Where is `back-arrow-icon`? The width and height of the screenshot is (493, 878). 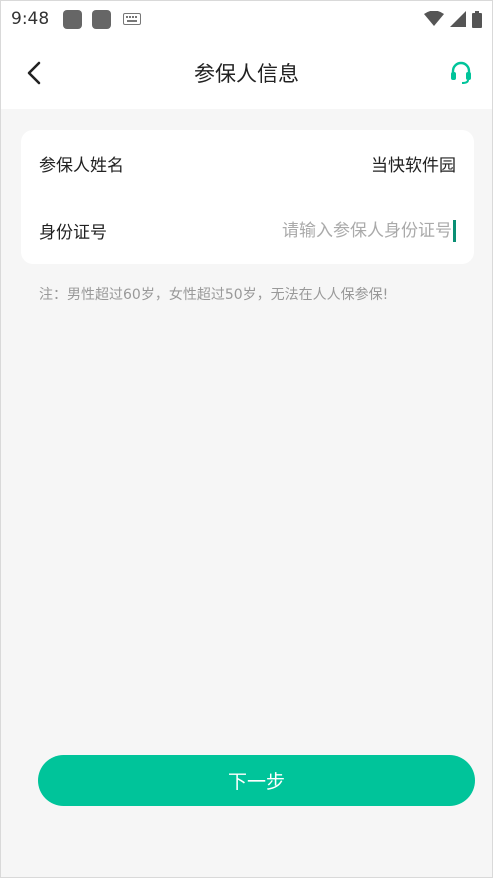 back-arrow-icon is located at coordinates (34, 73).